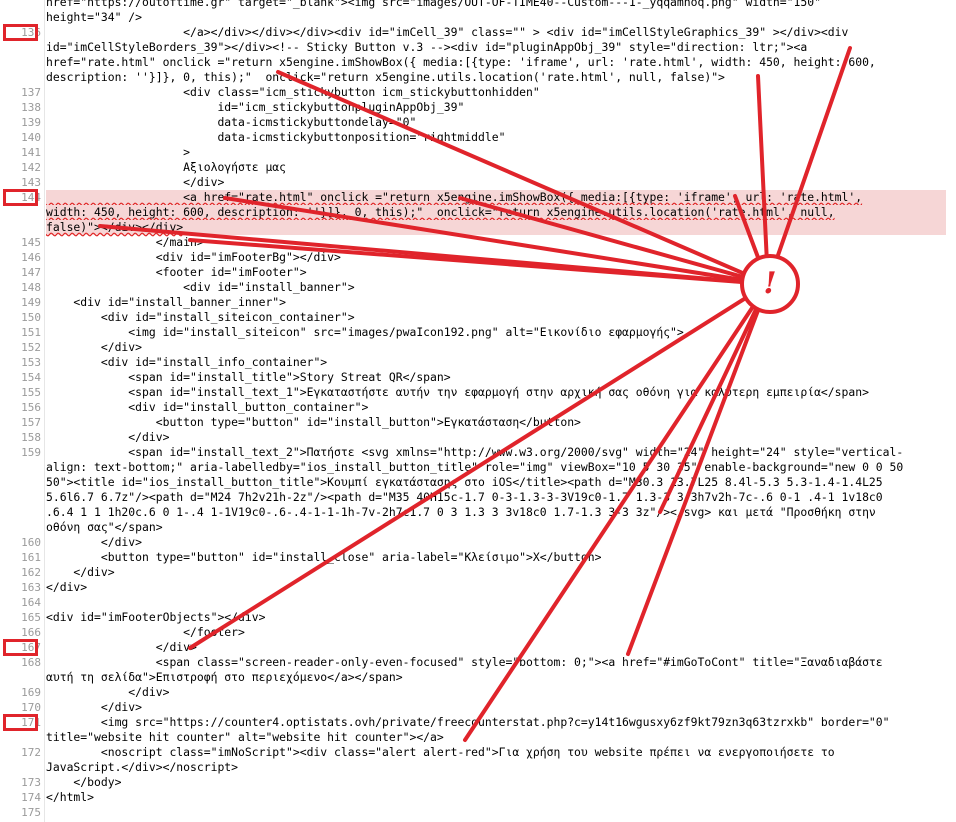  What do you see at coordinates (770, 283) in the screenshot?
I see `warning-exclamation-icon: !` at bounding box center [770, 283].